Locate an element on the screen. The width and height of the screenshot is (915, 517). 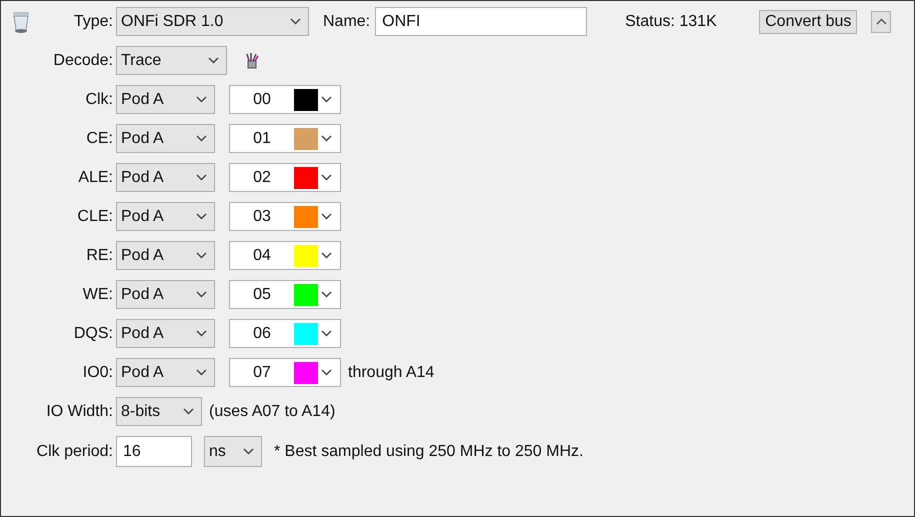
decode-dropdown: Trace is located at coordinates (171, 60).